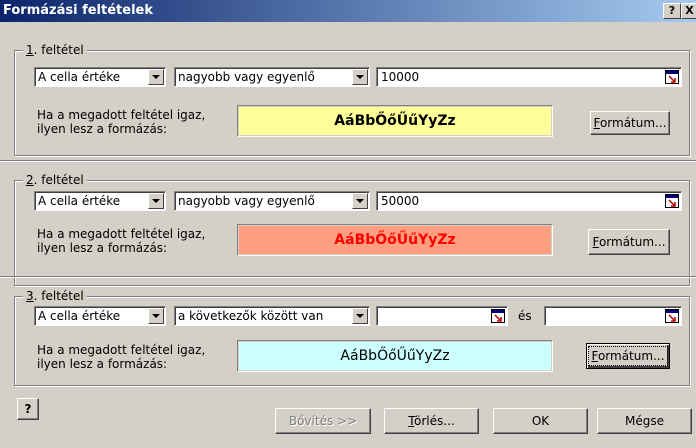 The image size is (696, 448). Describe the element at coordinates (529, 201) in the screenshot. I see `condition-2-value-input: 50000` at that location.